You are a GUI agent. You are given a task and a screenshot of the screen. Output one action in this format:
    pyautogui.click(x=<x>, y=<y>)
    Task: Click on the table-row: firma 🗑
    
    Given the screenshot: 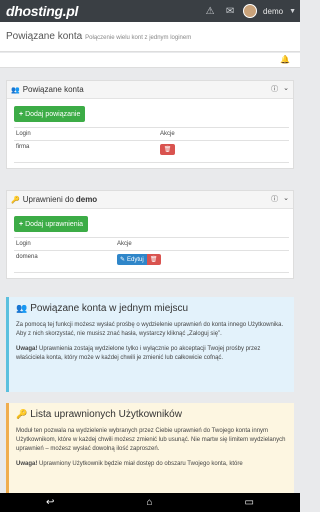 What is the action you would take?
    pyautogui.click(x=151, y=152)
    